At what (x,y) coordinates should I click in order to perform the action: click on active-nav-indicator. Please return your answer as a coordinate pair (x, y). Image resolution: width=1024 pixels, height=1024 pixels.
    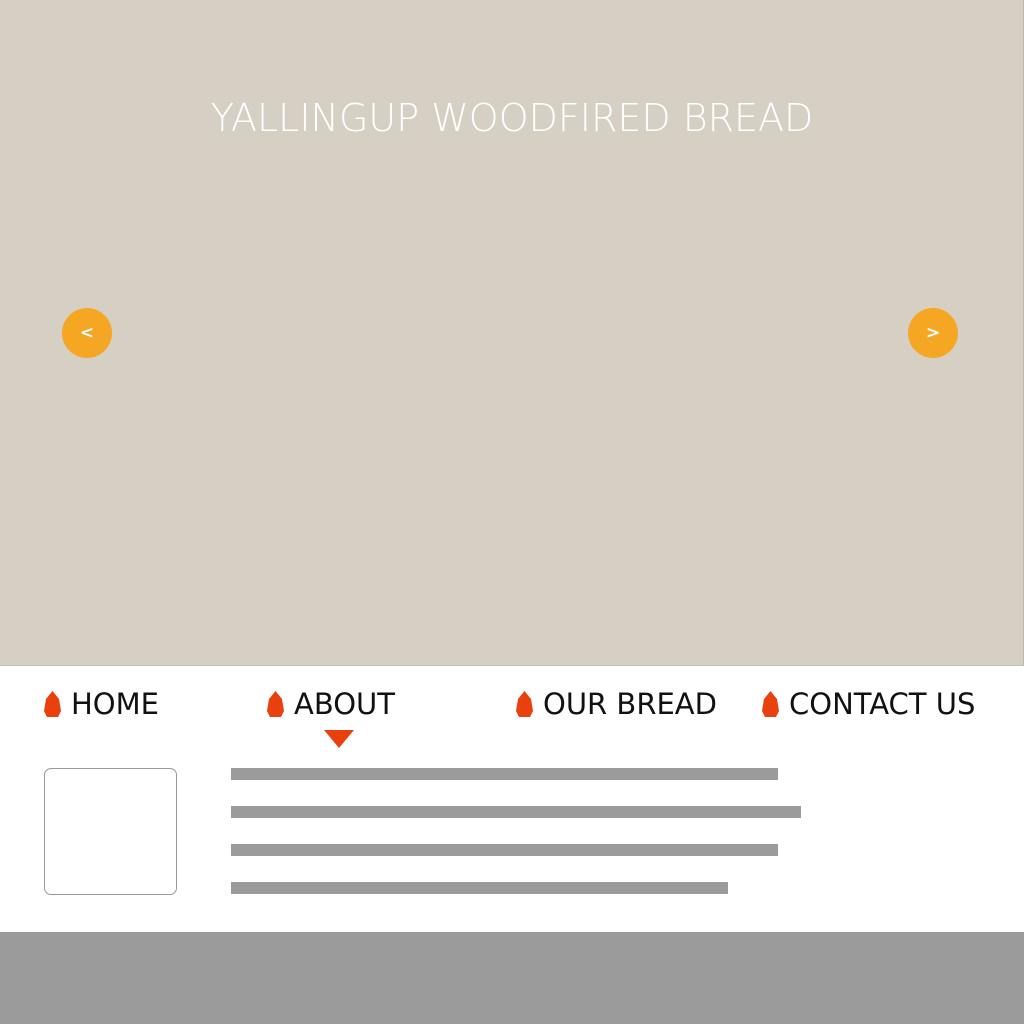
    Looking at the image, I should click on (339, 739).